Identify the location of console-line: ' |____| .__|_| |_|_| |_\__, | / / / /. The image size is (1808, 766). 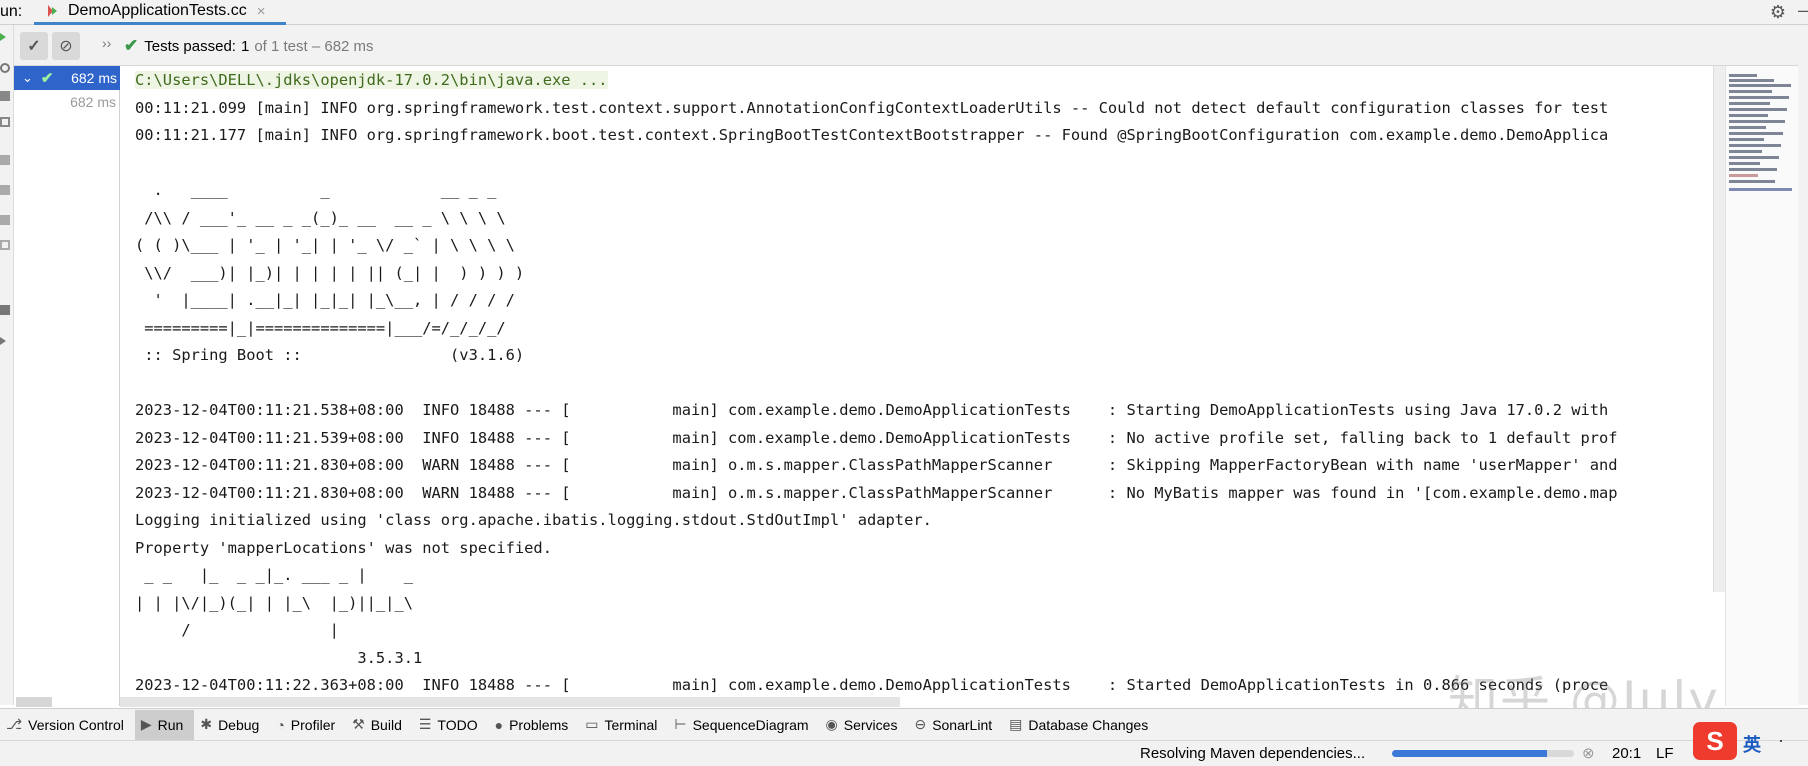
(325, 300).